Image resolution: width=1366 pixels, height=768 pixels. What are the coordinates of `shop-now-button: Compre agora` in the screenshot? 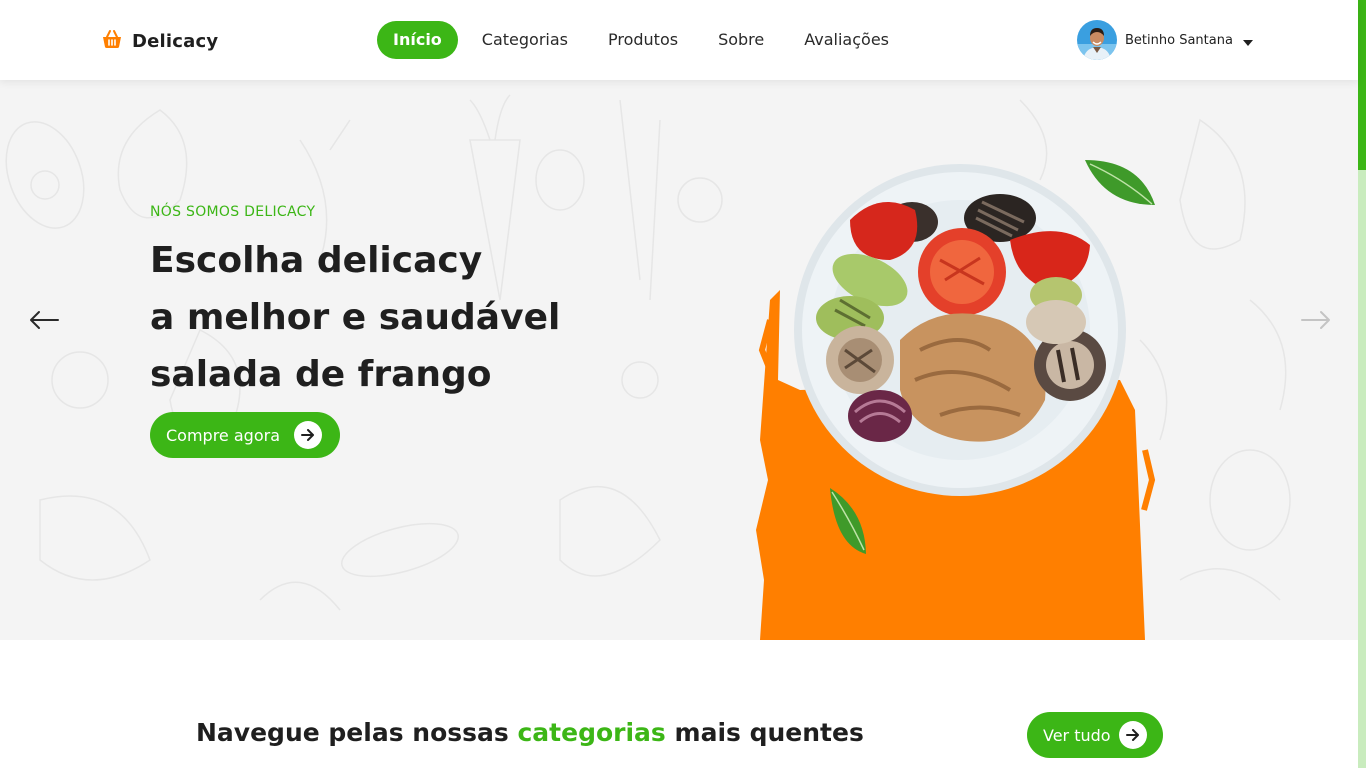 It's located at (245, 435).